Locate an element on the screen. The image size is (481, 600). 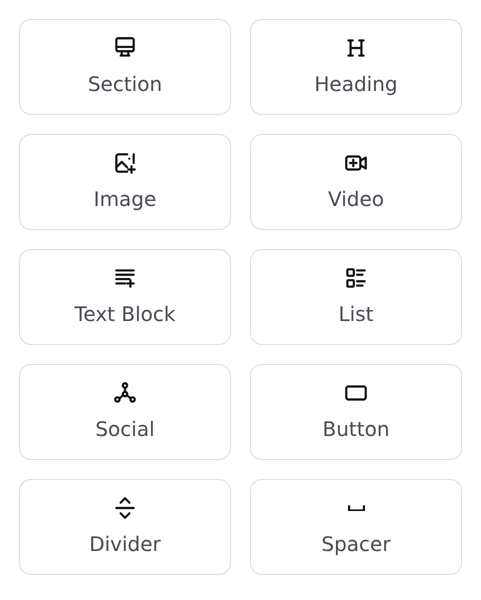
block-button: Social is located at coordinates (125, 412).